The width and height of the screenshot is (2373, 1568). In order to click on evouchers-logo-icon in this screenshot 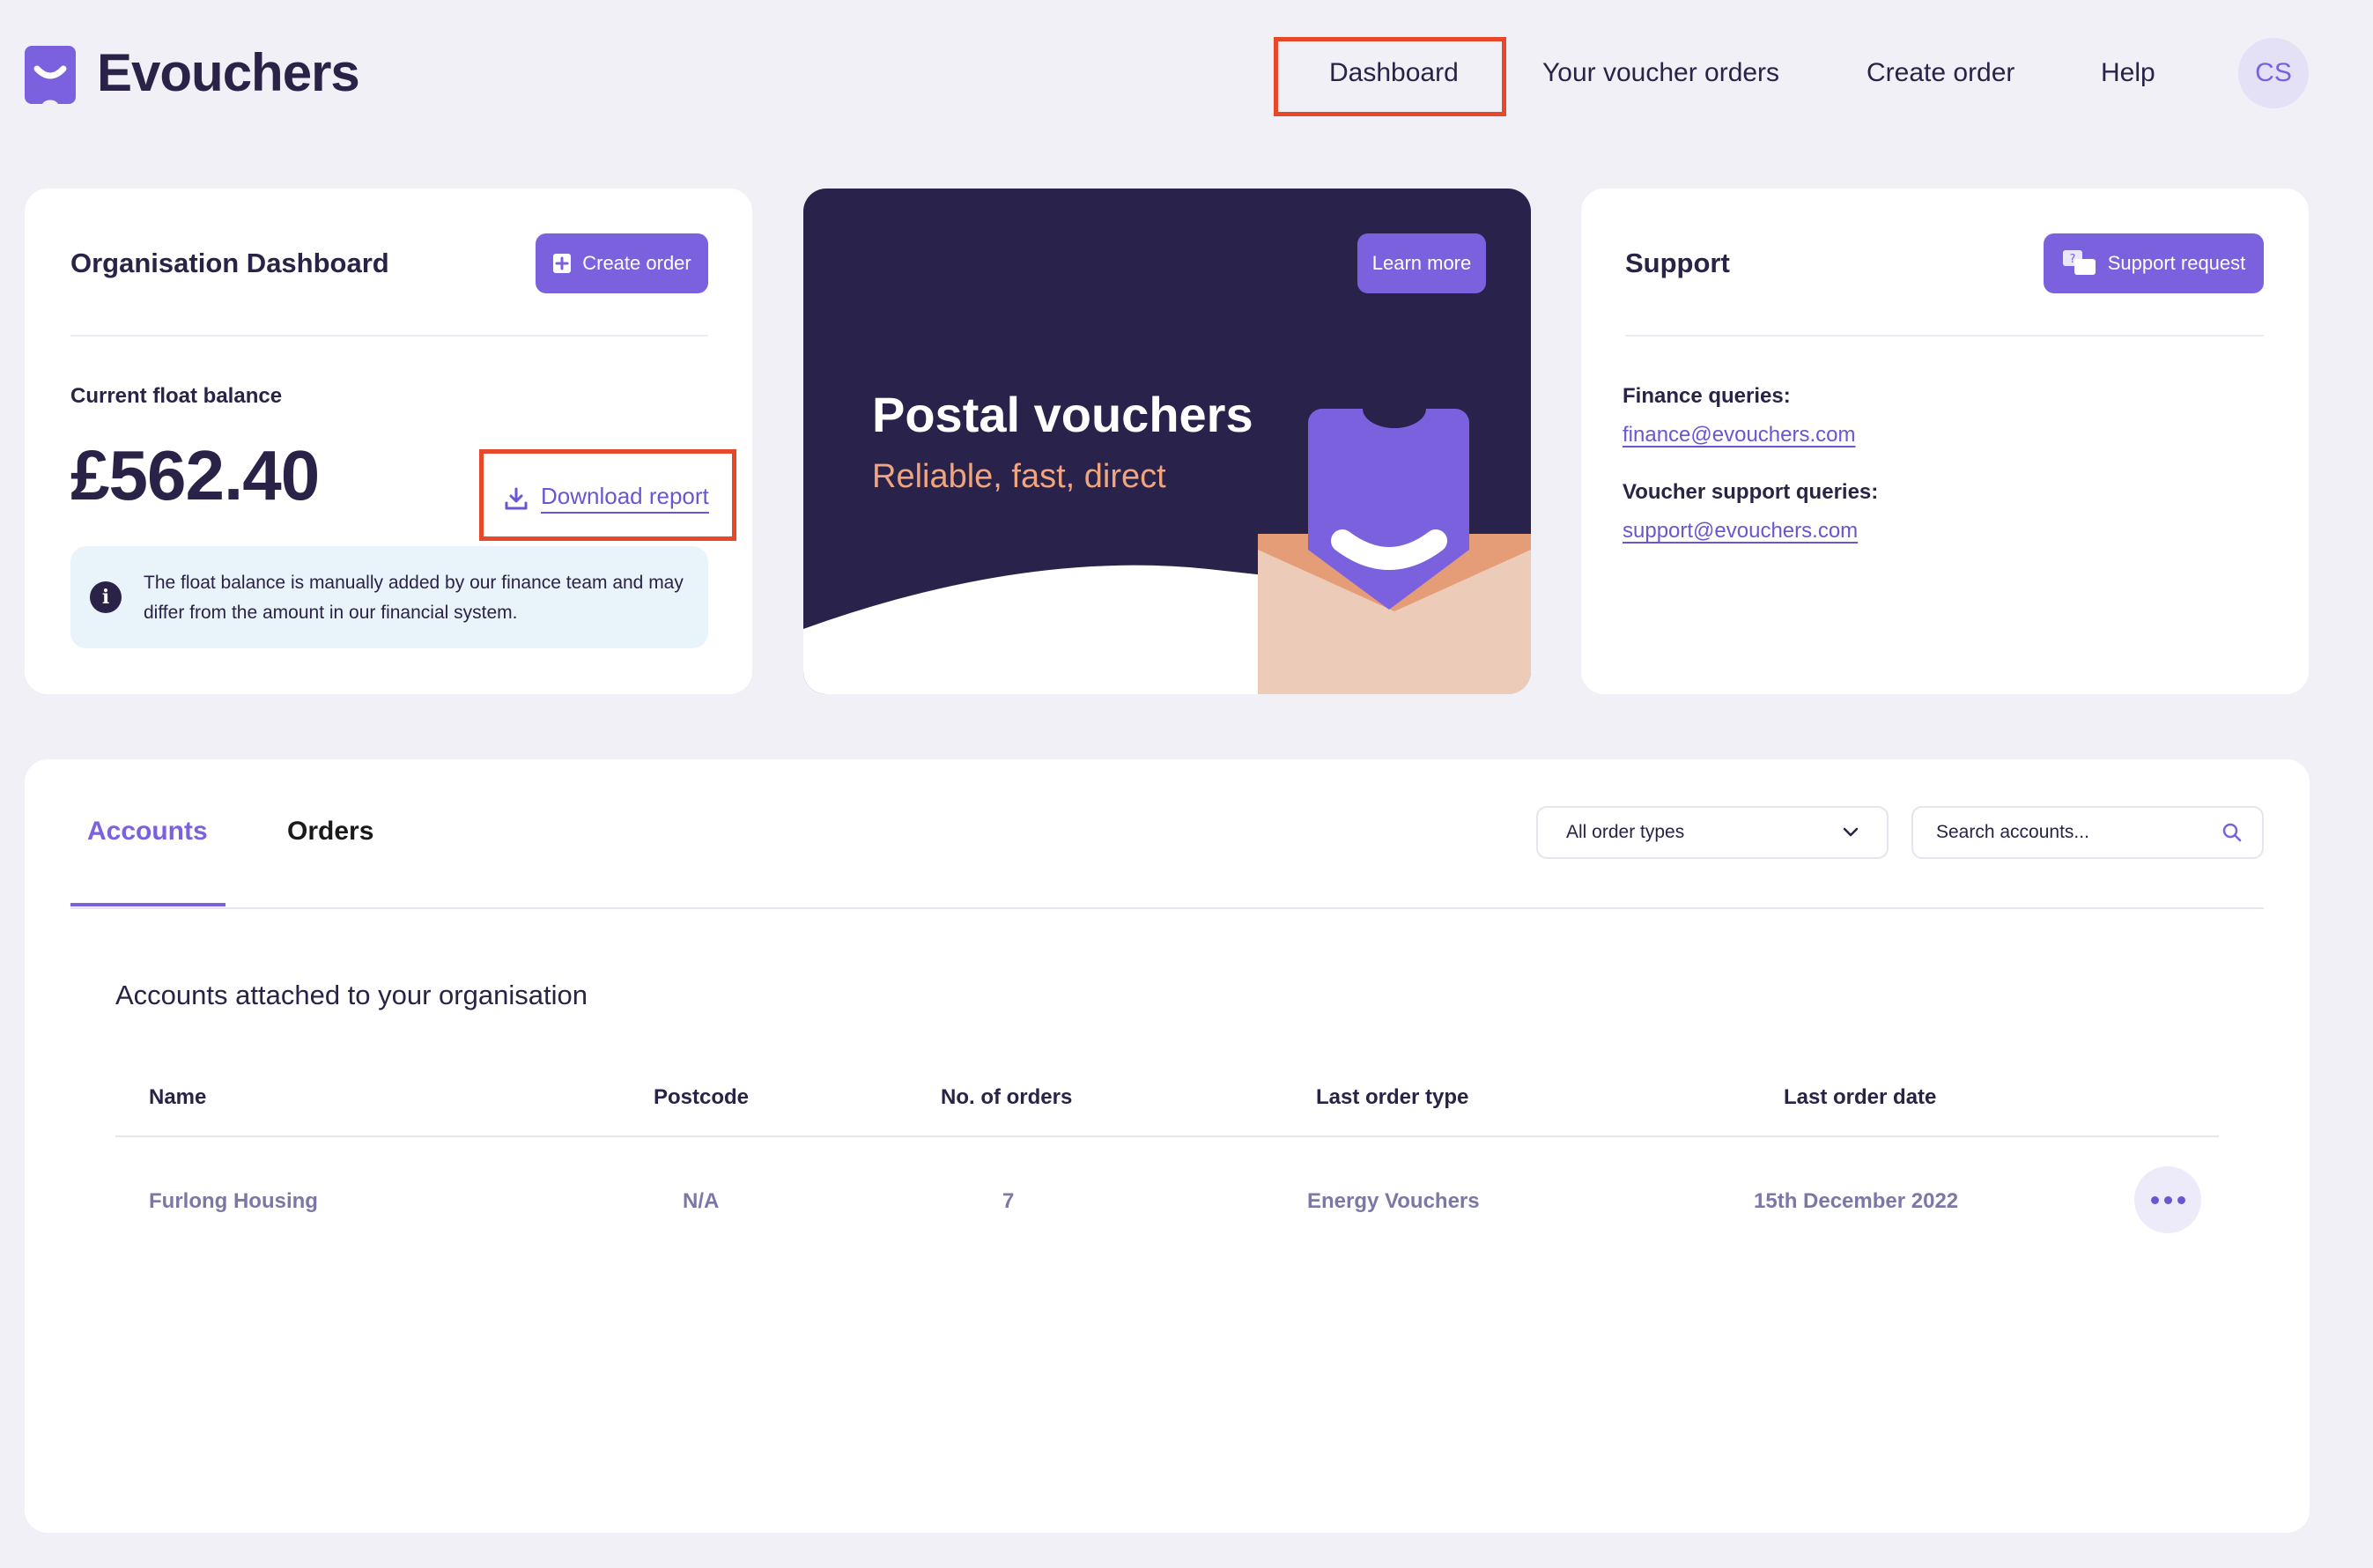, I will do `click(50, 75)`.